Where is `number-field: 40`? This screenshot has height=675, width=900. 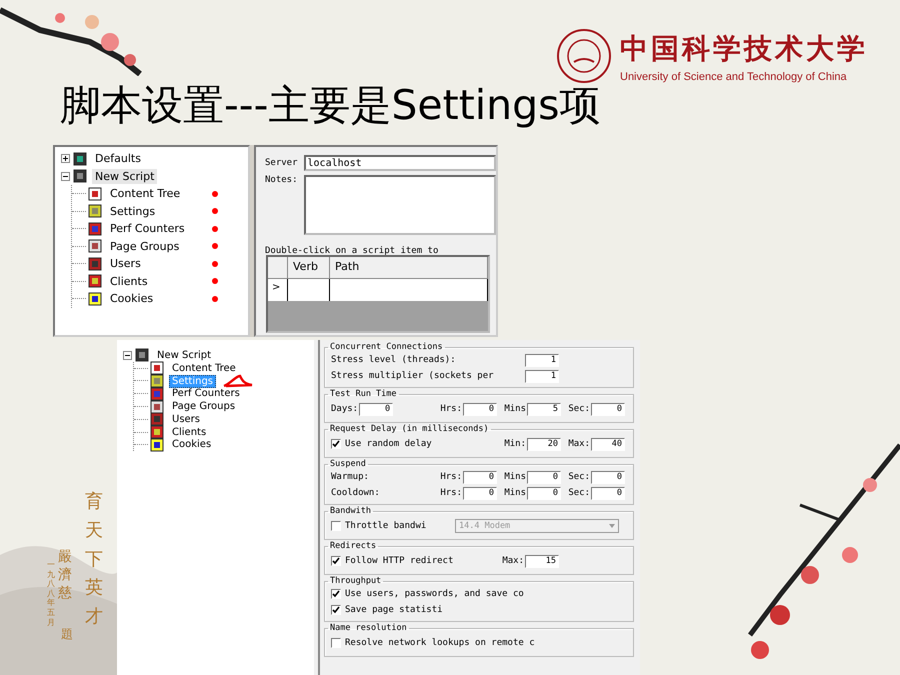 number-field: 40 is located at coordinates (608, 444).